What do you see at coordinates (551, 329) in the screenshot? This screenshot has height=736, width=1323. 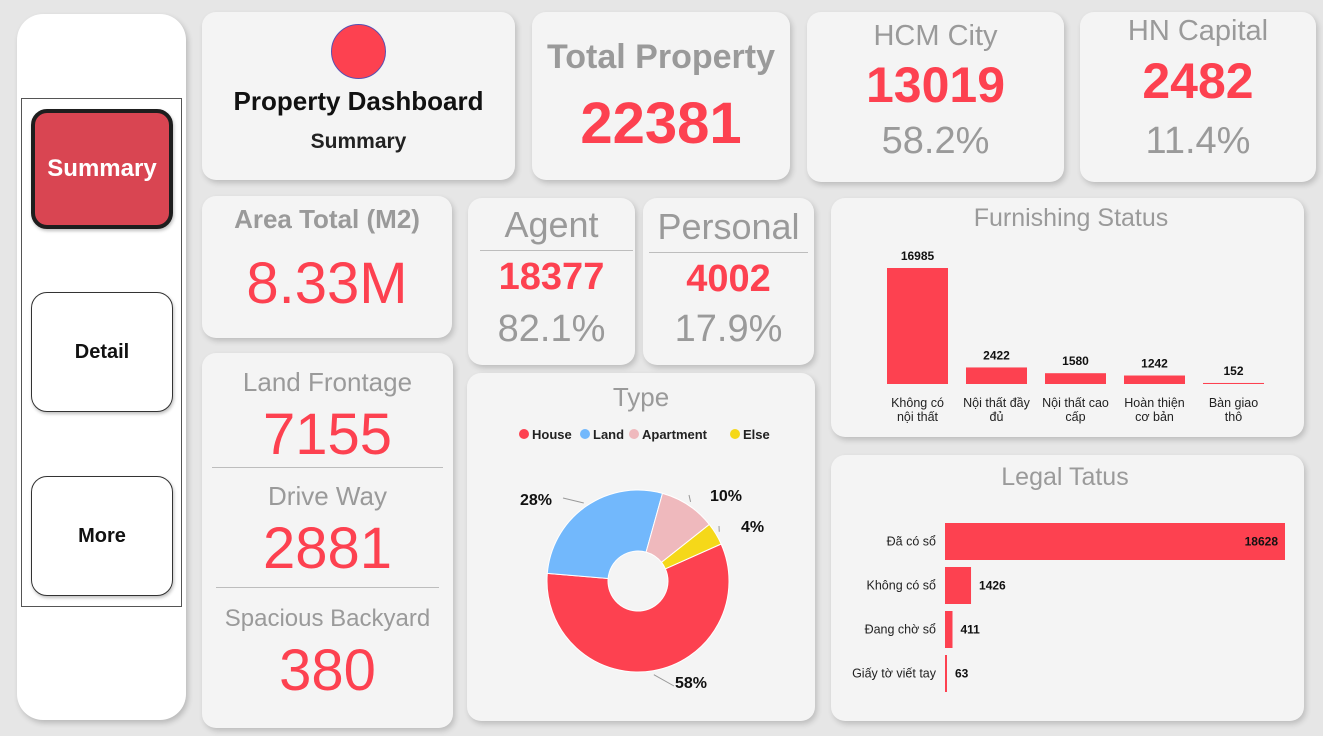 I see `agent-percent: 82.1%` at bounding box center [551, 329].